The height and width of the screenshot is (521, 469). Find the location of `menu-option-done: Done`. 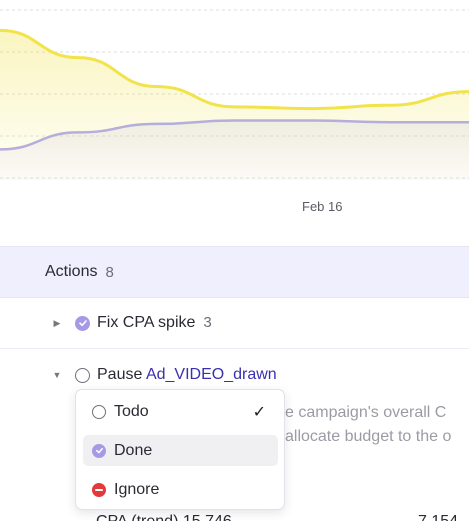

menu-option-done: Done is located at coordinates (180, 450).